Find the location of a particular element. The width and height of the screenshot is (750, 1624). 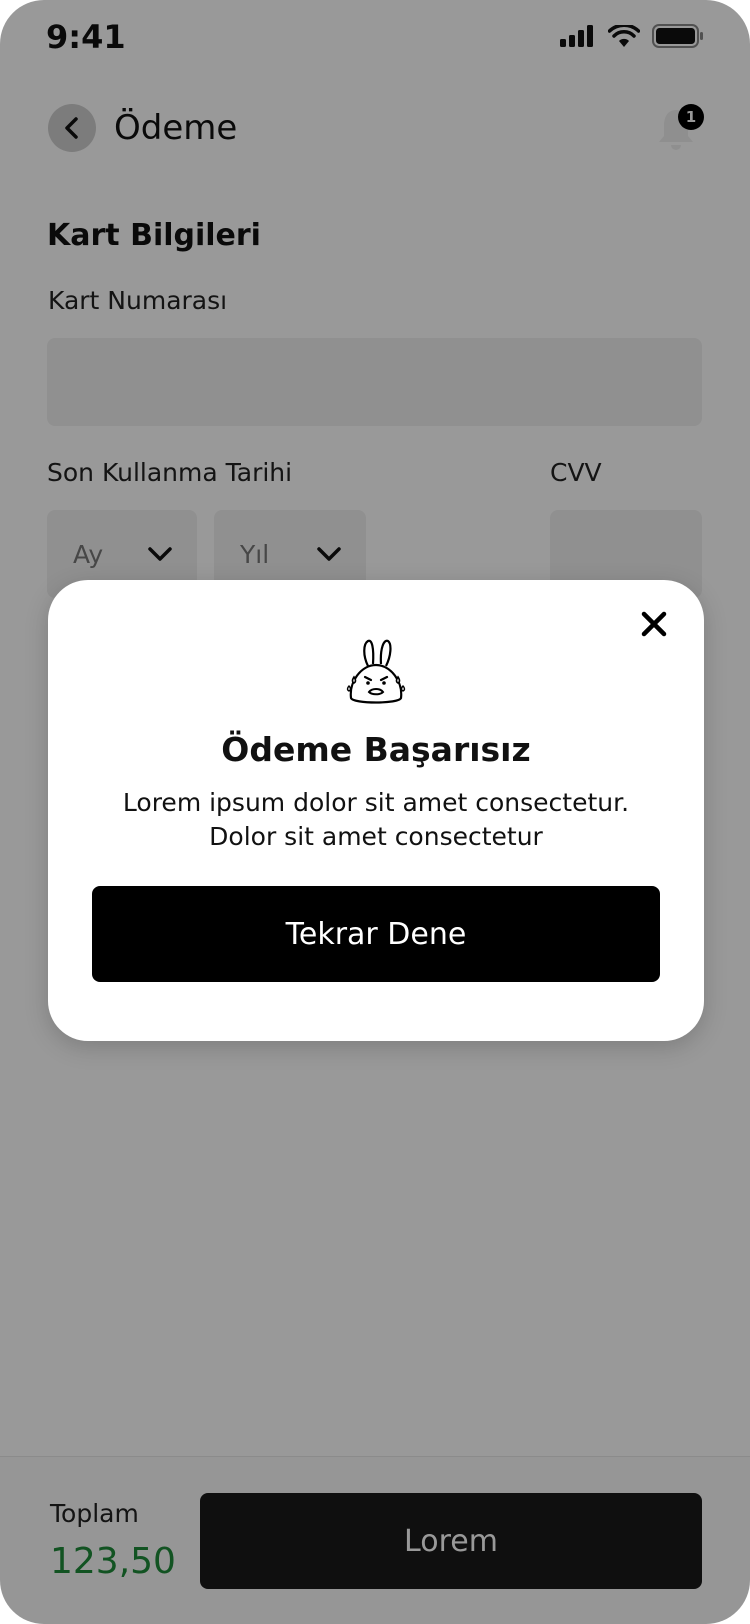

modal-message-line-2: Dolor sit amet consectetur is located at coordinates (376, 836).